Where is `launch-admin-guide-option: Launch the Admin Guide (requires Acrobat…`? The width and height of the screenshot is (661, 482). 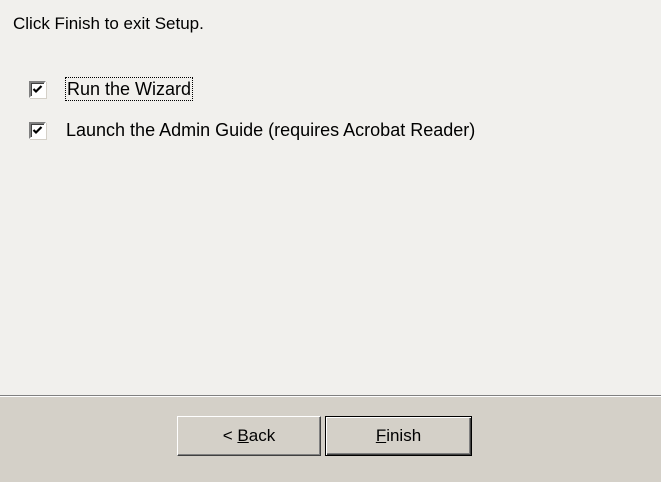
launch-admin-guide-option: Launch the Admin Guide (requires Acrobat… is located at coordinates (252, 130).